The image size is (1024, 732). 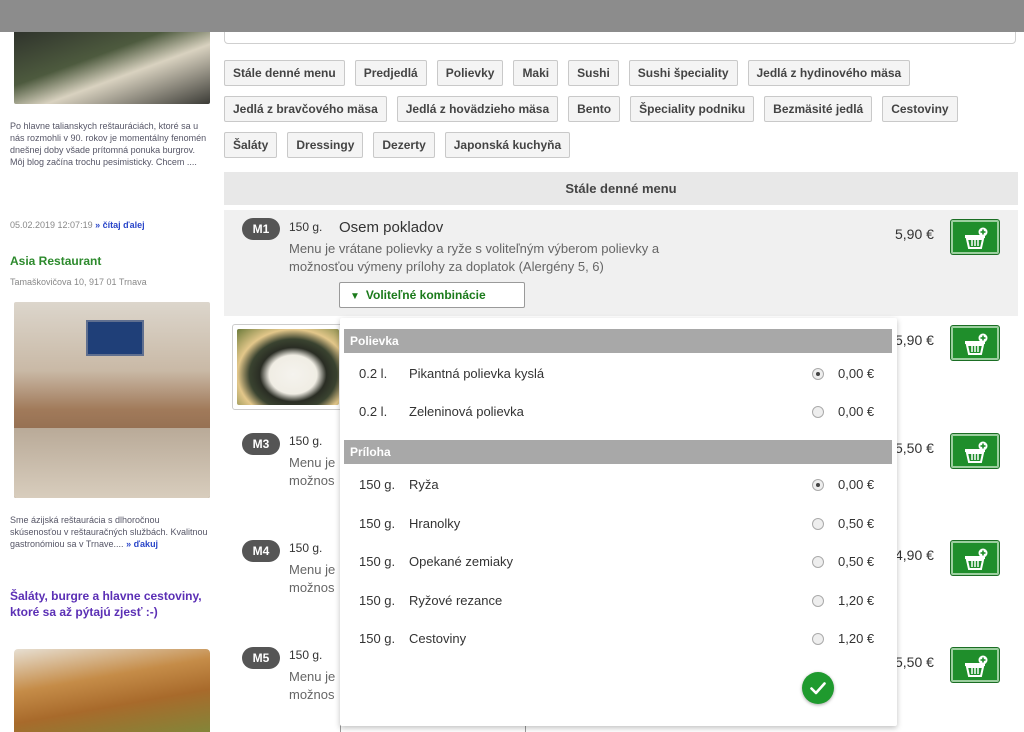 What do you see at coordinates (477, 109) in the screenshot?
I see `category-hovadzie: Jedlá z hovädzieho mäsa` at bounding box center [477, 109].